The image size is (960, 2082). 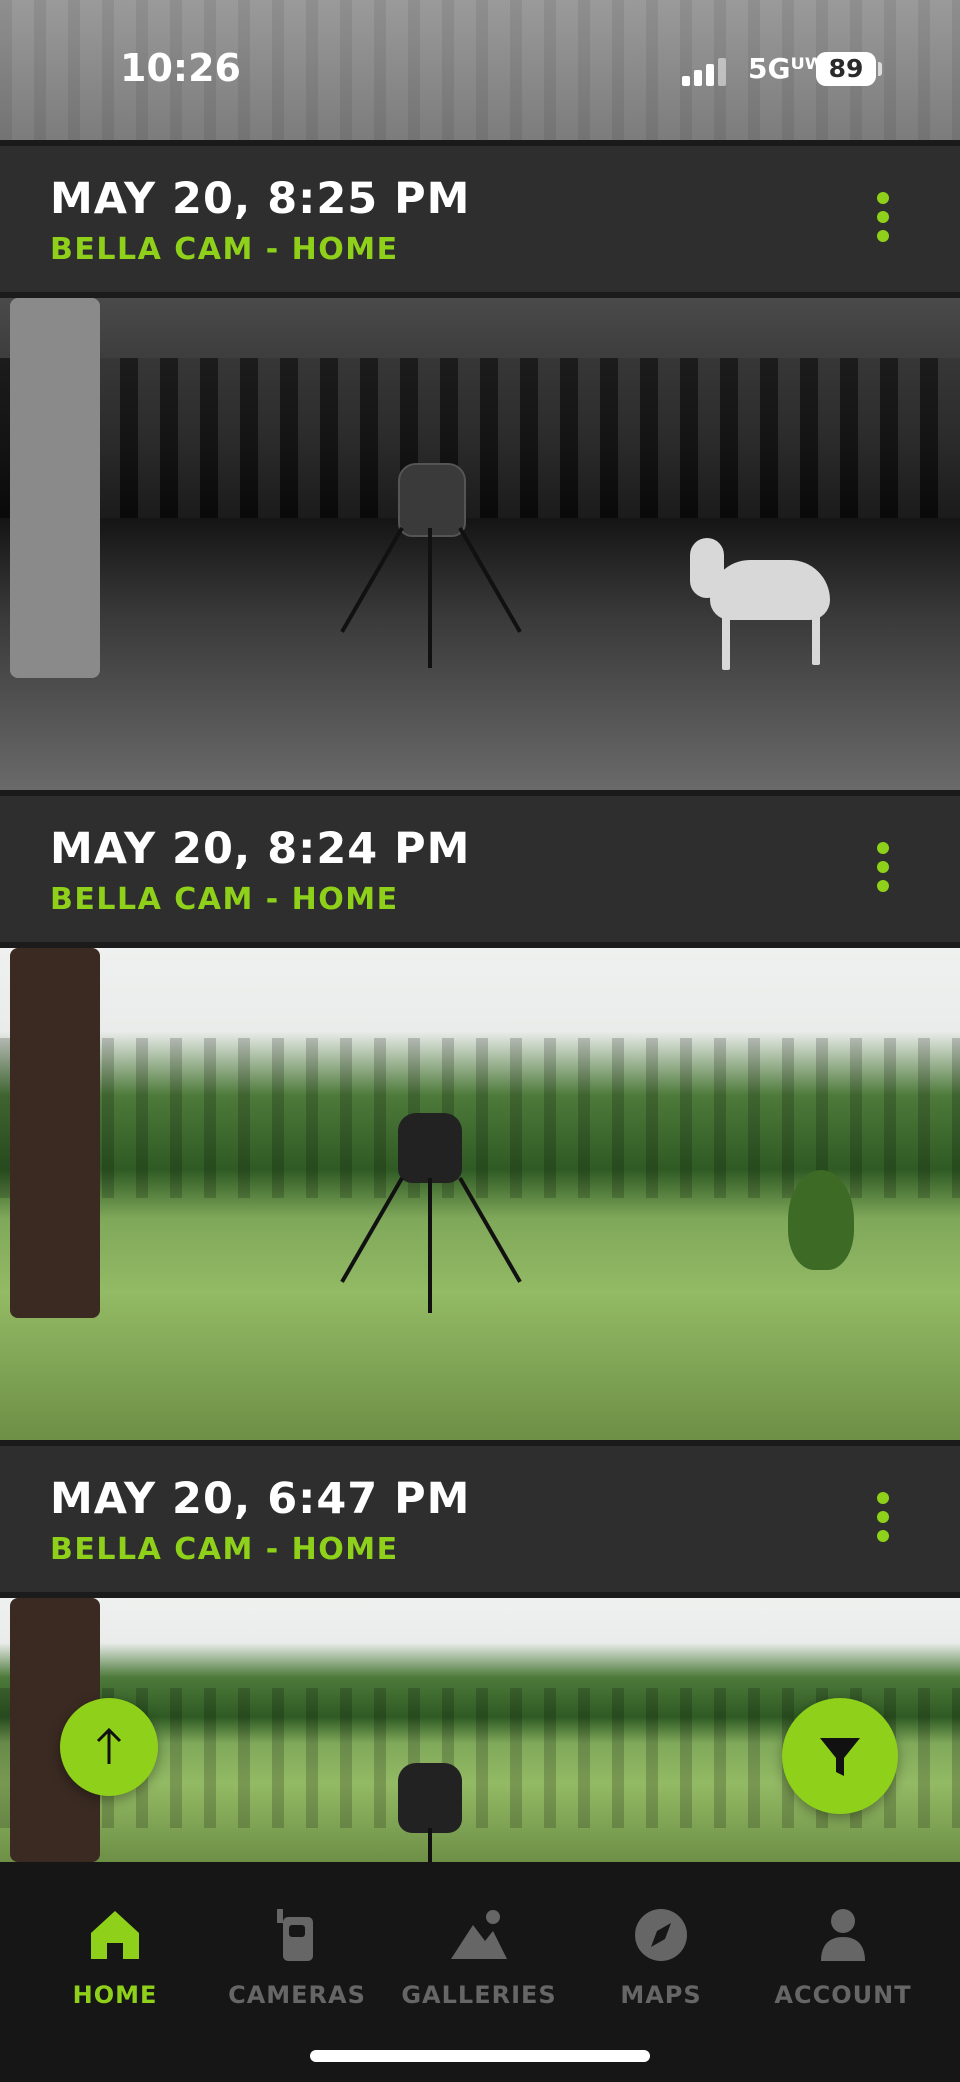 I want to click on filter-button, so click(x=840, y=1756).